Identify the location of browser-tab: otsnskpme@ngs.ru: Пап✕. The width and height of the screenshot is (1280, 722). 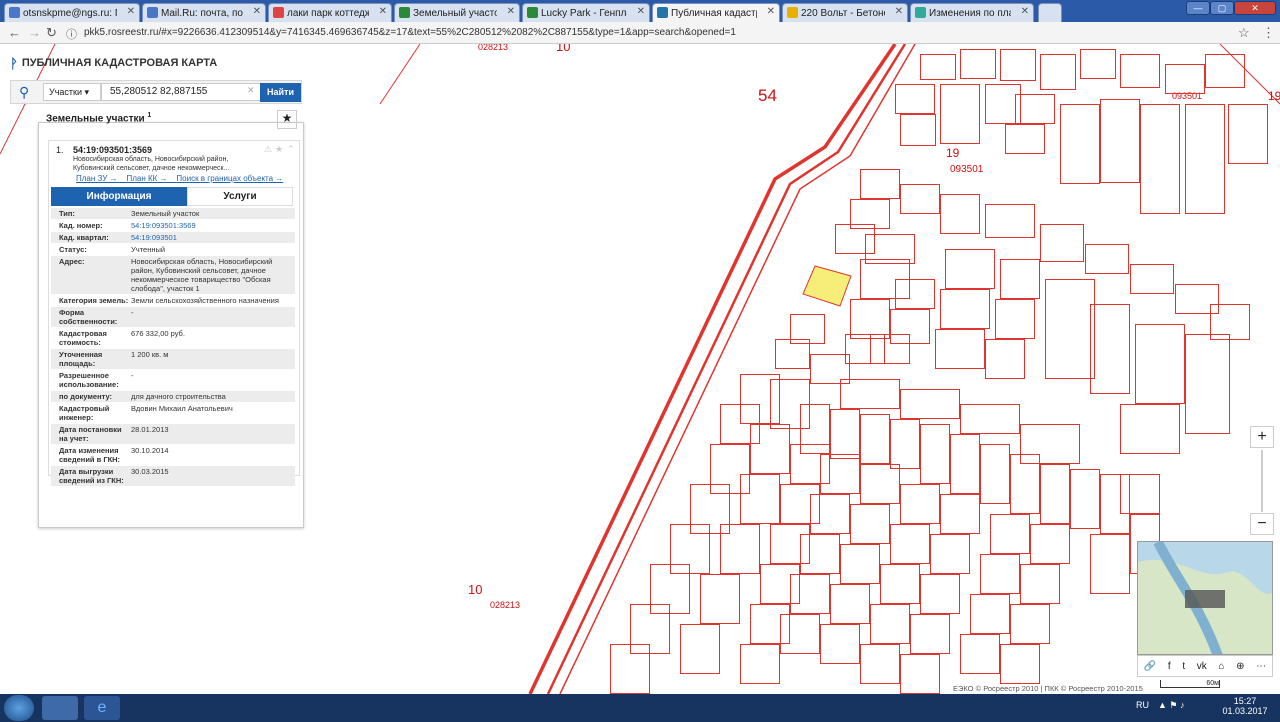
(72, 12).